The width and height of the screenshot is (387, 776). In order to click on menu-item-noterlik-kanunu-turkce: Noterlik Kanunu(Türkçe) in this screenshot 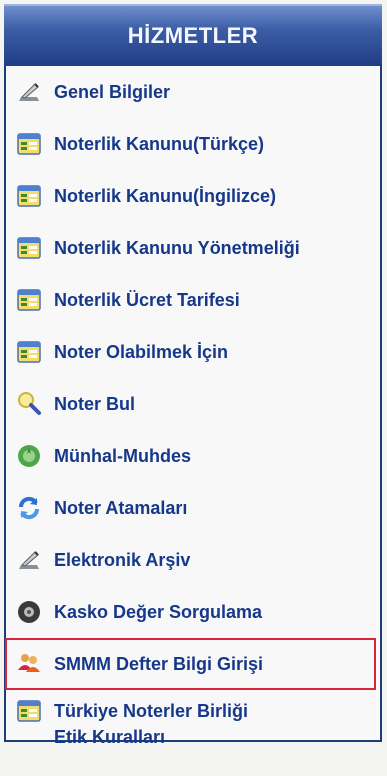, I will do `click(193, 144)`.